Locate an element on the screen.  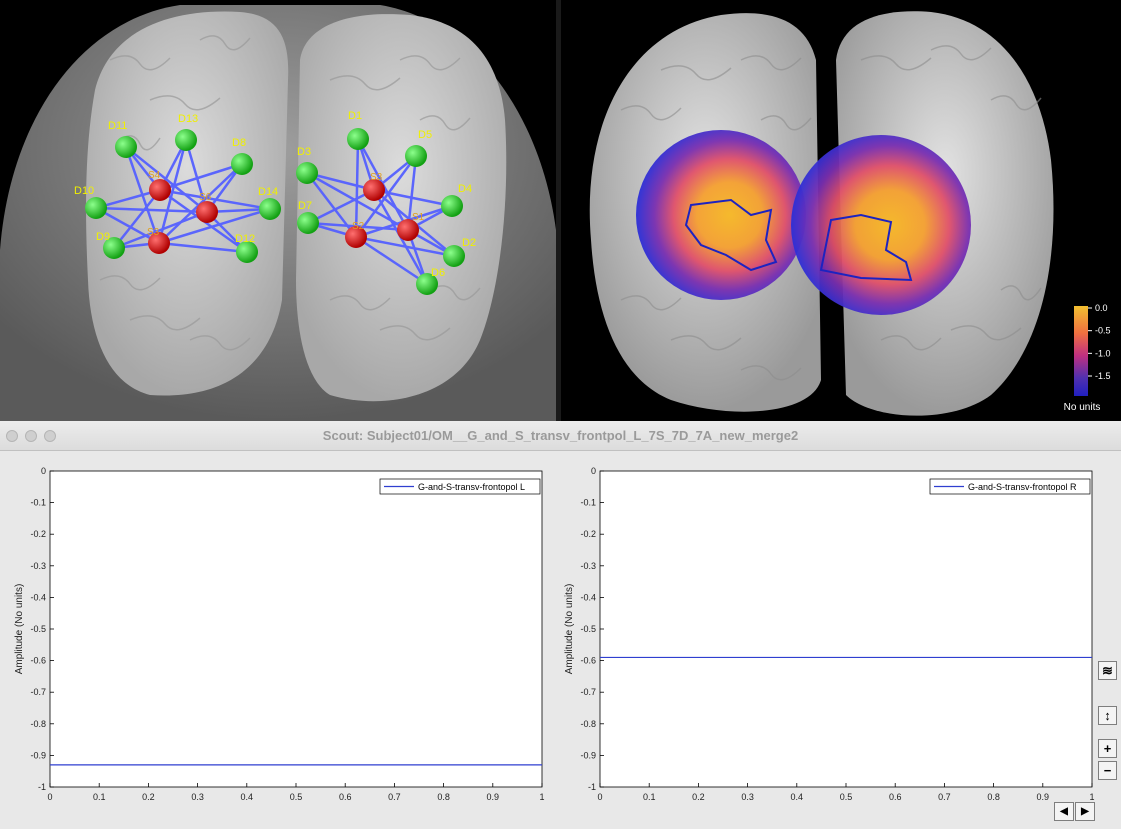
x-tick-label: 0 is located at coordinates (49, 797).